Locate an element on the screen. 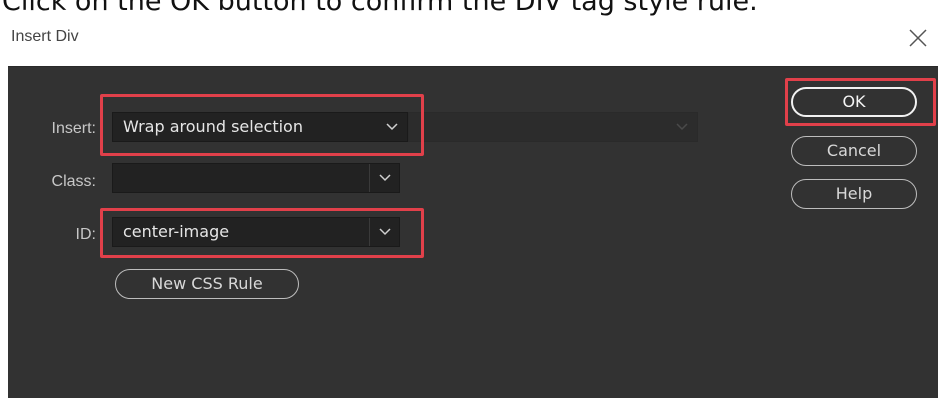 The width and height of the screenshot is (941, 398). new-css-rule-button: New CSS Rule is located at coordinates (207, 284).